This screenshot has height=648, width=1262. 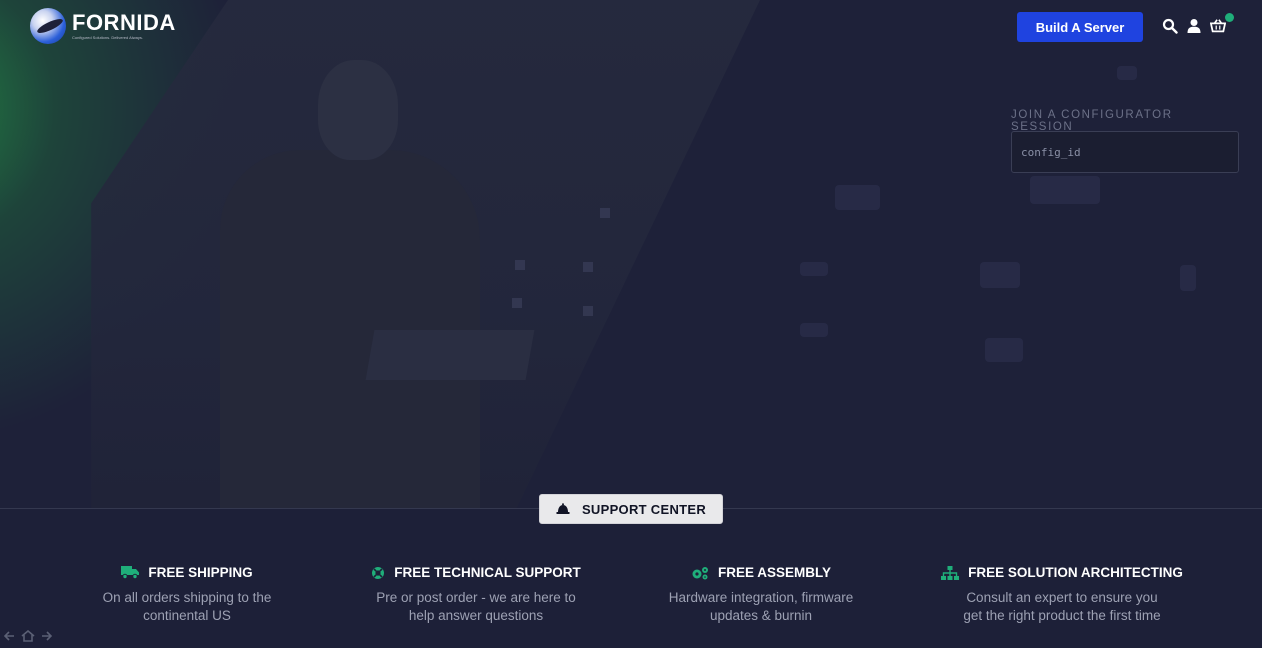 I want to click on feature-desc-line: Hardware integration, firmware, so click(x=761, y=597).